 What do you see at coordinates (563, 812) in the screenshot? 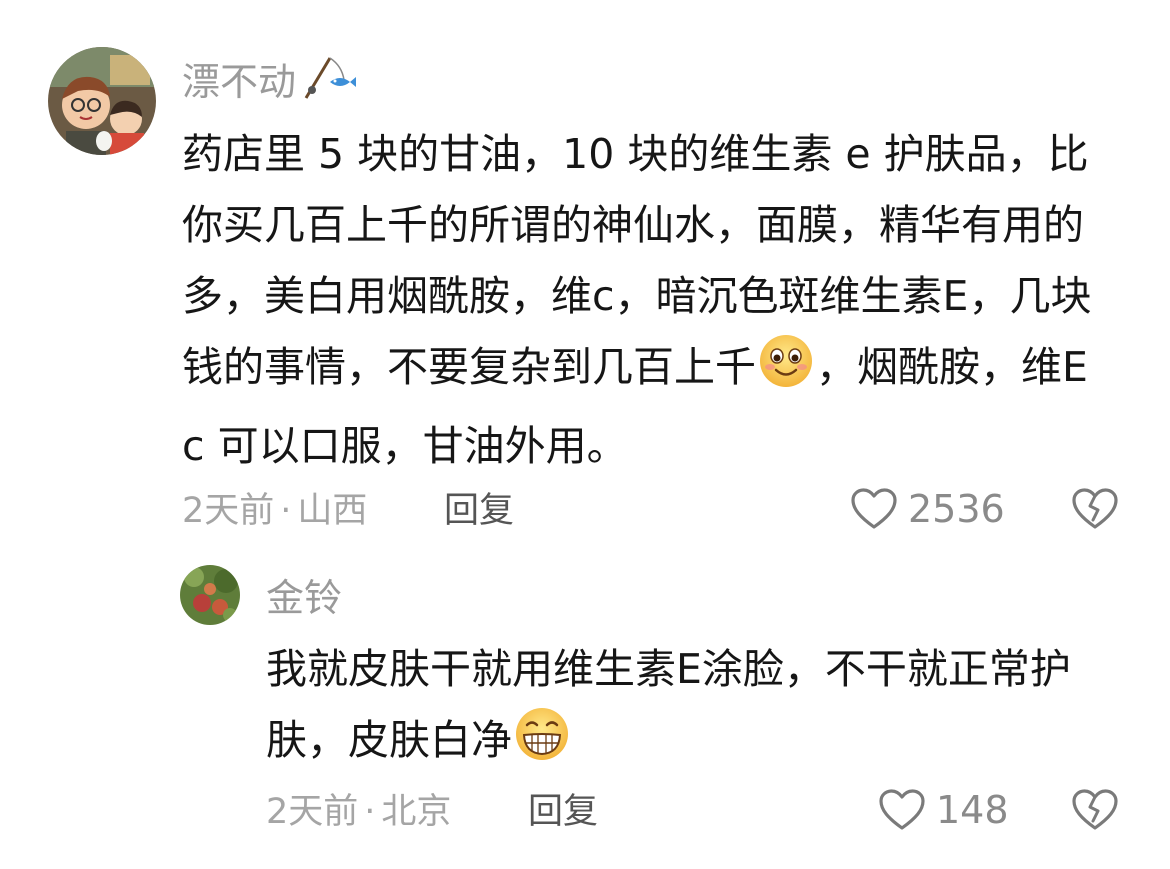
I see `reply-reply-button: 回复` at bounding box center [563, 812].